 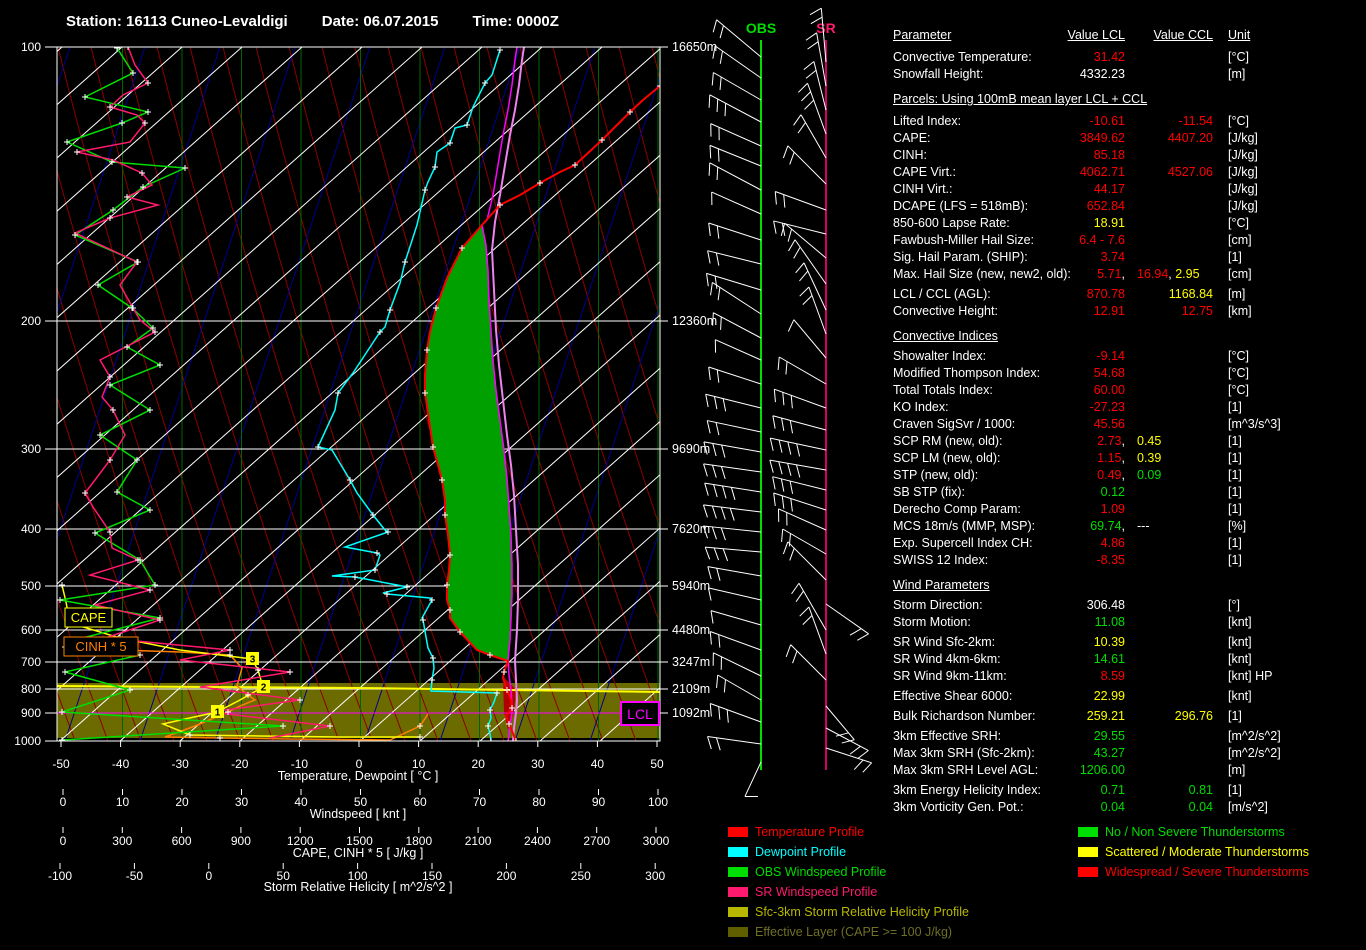 What do you see at coordinates (1112, 257) in the screenshot?
I see `param-value-lcl: 3.74` at bounding box center [1112, 257].